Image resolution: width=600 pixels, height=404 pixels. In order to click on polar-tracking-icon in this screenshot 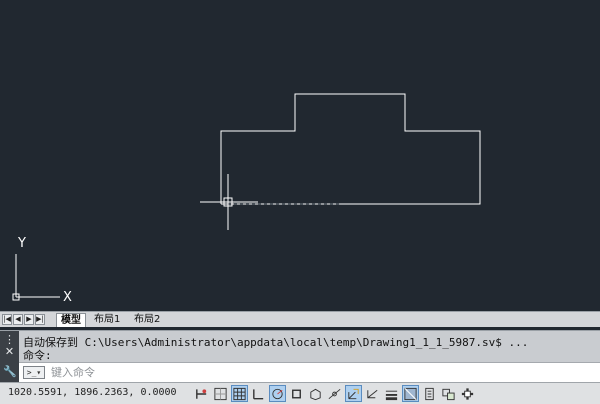, I will do `click(277, 393)`.